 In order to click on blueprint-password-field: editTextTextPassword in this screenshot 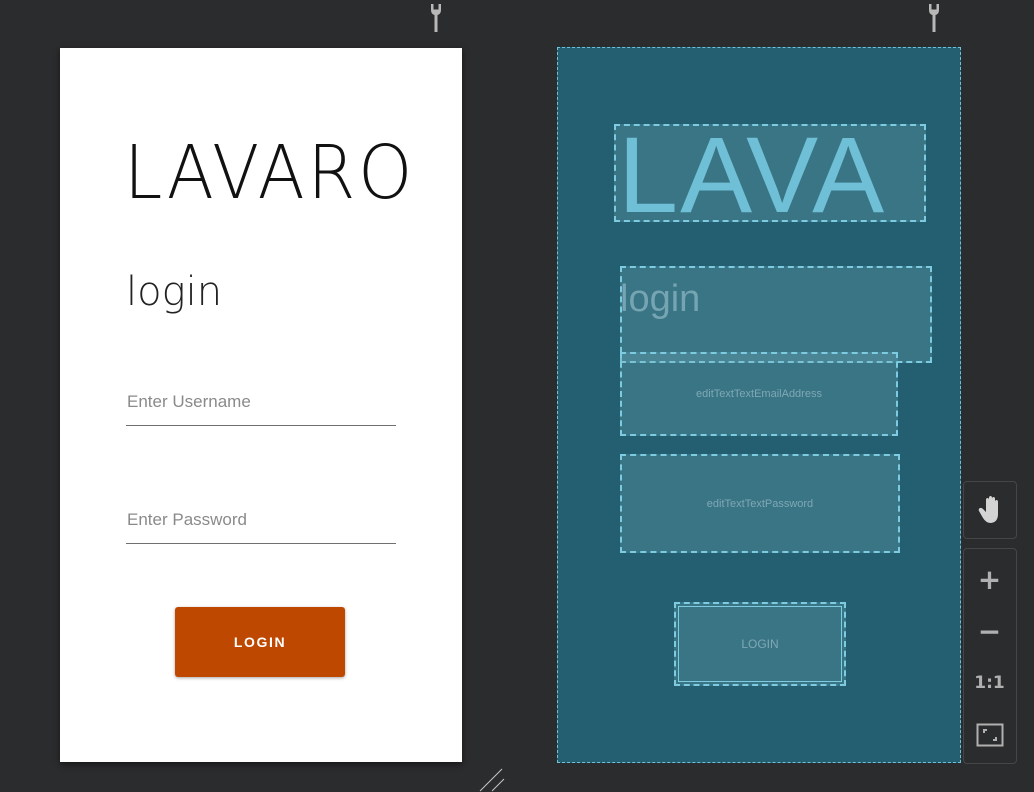, I will do `click(760, 503)`.